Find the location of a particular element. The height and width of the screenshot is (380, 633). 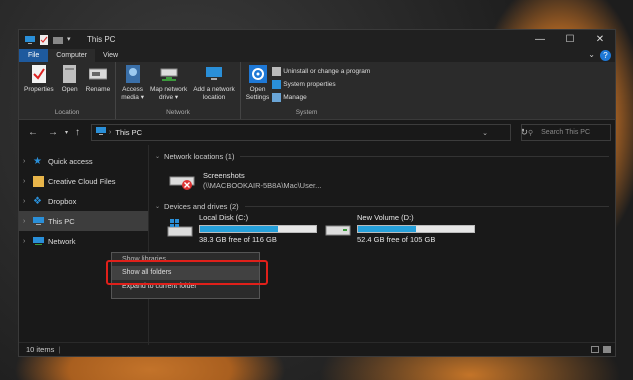

rename-icon is located at coordinates (98, 74).